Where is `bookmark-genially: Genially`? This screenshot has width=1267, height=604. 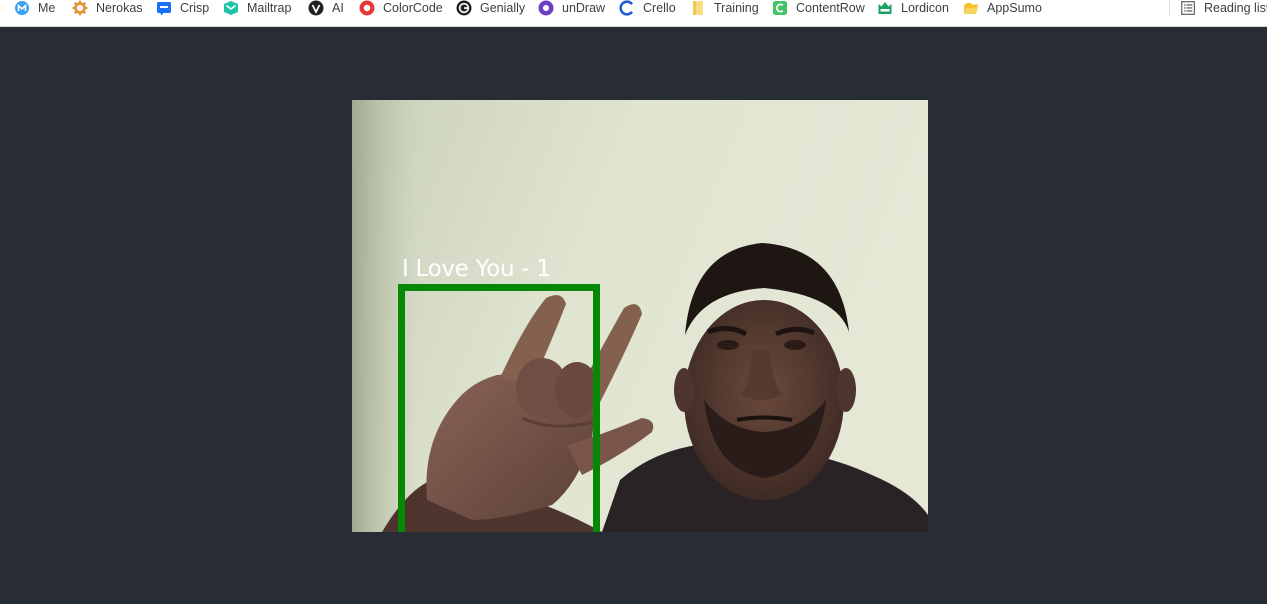
bookmark-genially: Genially is located at coordinates (490, 8).